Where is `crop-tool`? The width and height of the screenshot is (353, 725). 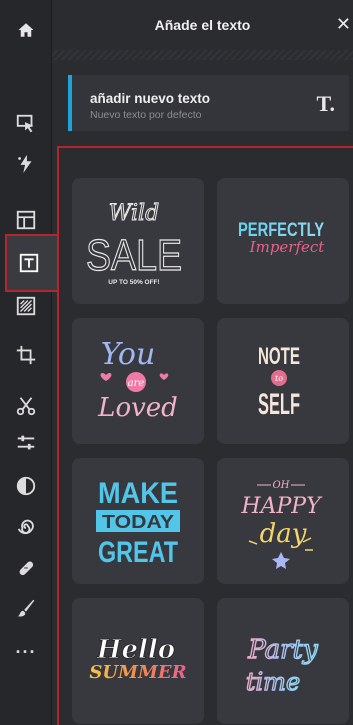 crop-tool is located at coordinates (26, 355).